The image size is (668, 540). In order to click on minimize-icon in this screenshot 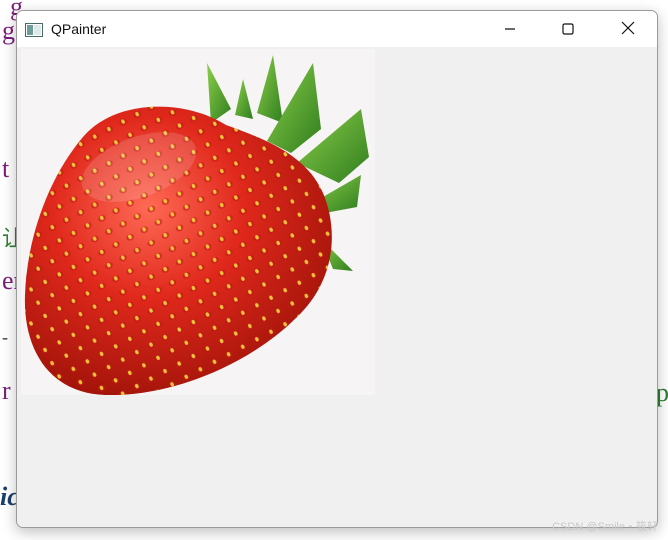, I will do `click(510, 29)`.